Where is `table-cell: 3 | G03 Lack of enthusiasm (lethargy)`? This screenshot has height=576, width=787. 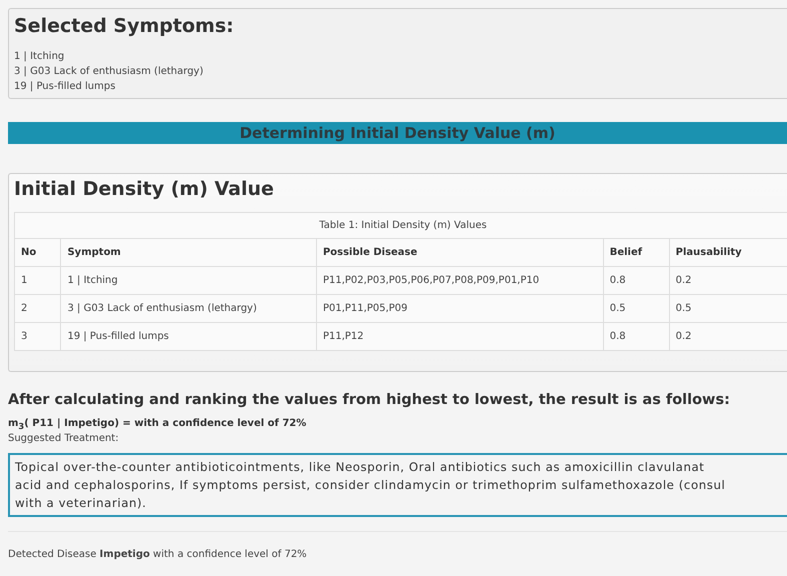 table-cell: 3 | G03 Lack of enthusiasm (lethargy) is located at coordinates (188, 308).